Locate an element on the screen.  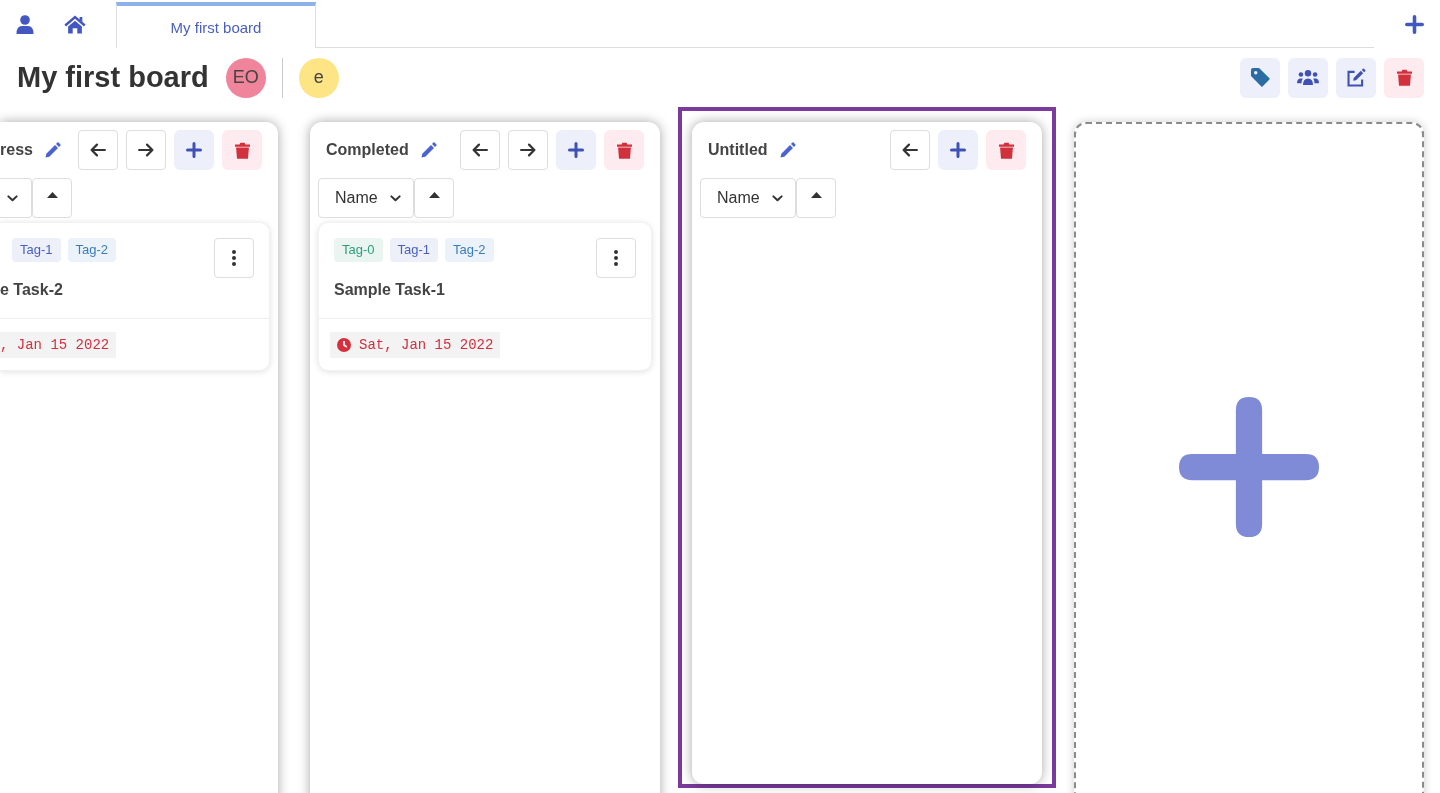
delete-board-button is located at coordinates (1404, 77).